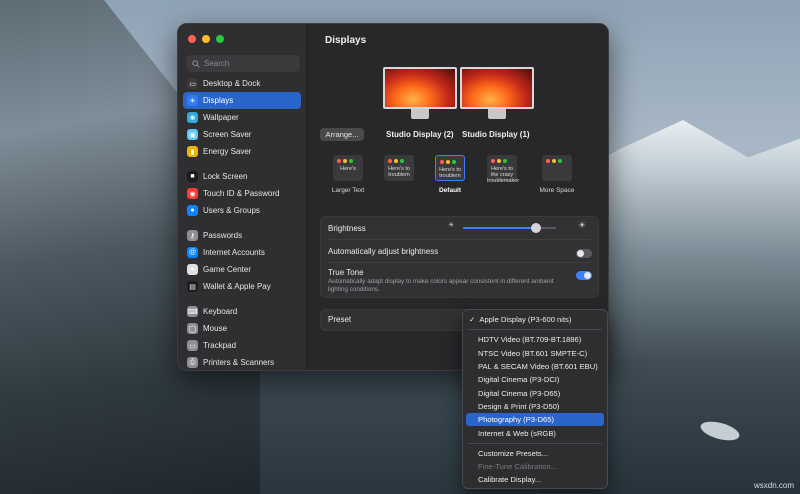 The image size is (800, 494). I want to click on sidebar-item-internet-accounts: @ Internet Accounts, so click(242, 252).